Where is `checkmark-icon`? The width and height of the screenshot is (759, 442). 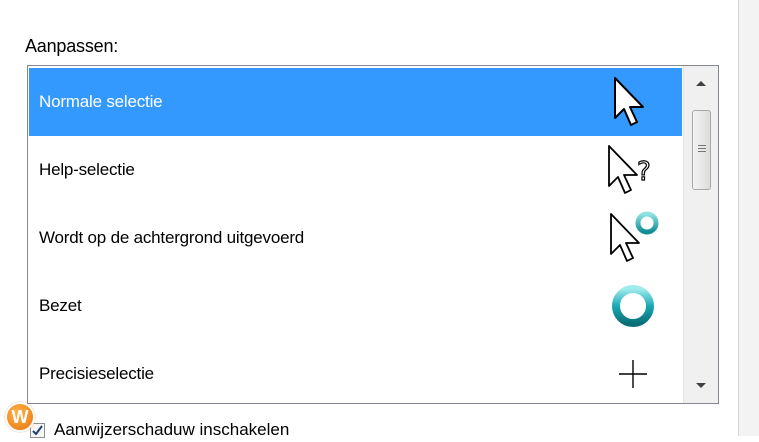
checkmark-icon is located at coordinates (37, 430).